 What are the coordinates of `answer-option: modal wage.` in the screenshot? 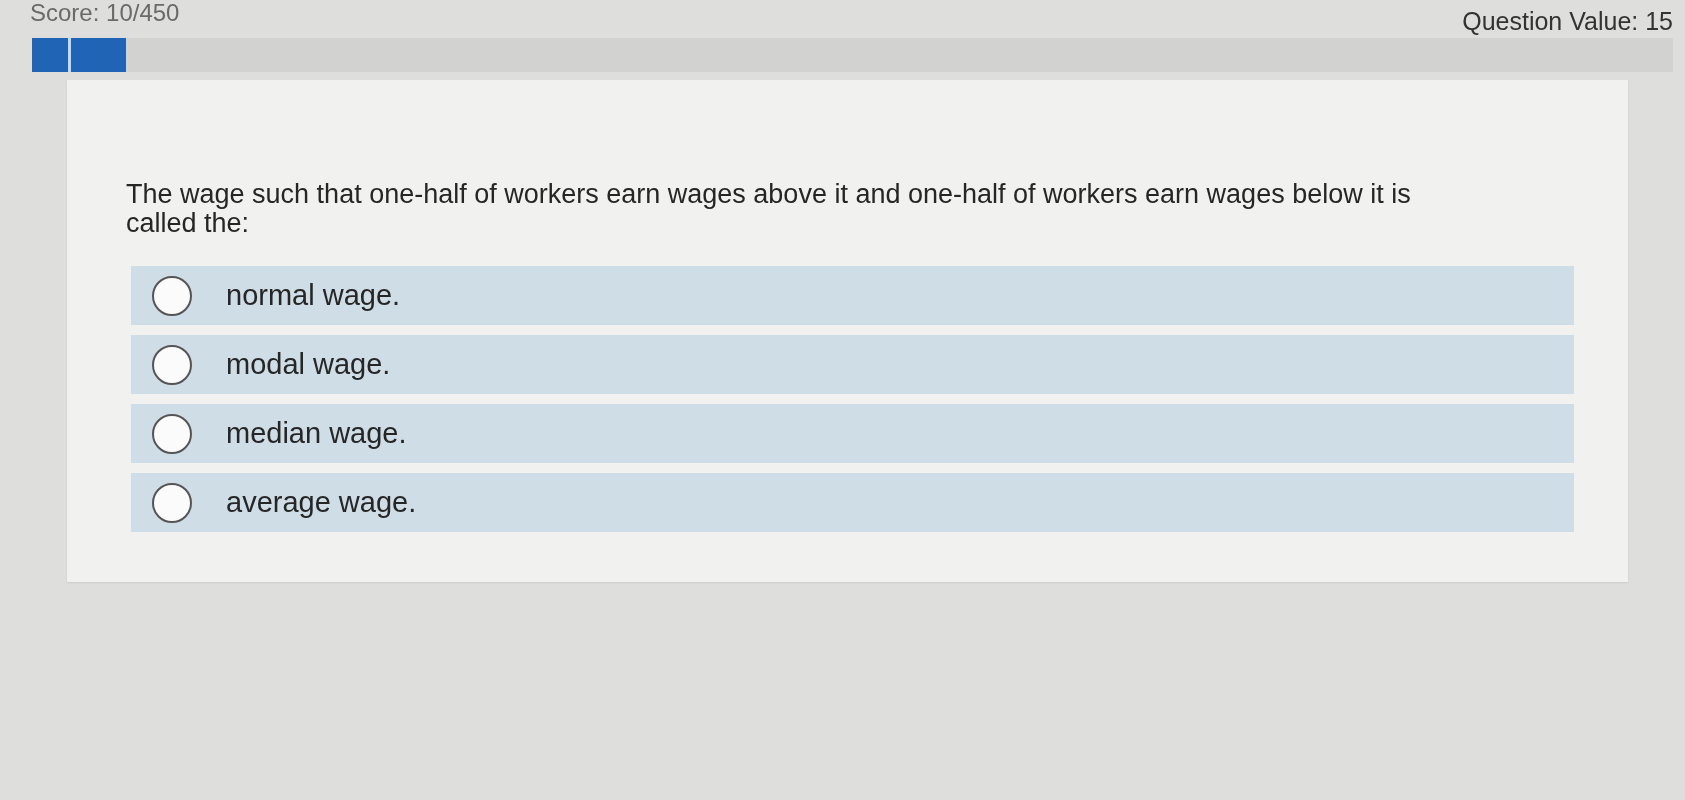 It's located at (852, 364).